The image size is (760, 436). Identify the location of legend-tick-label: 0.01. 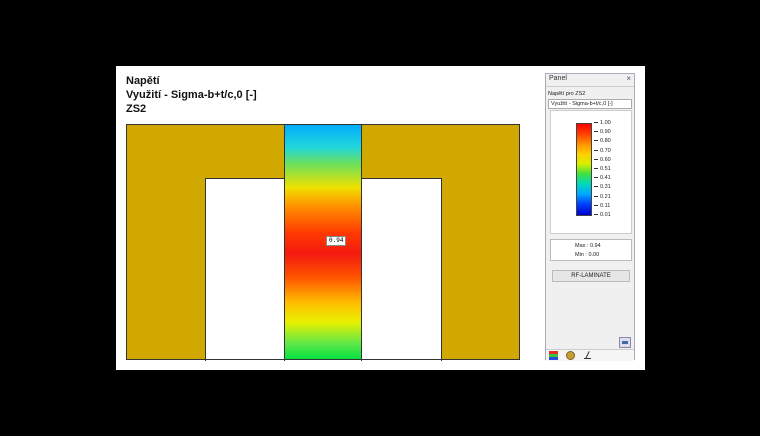
(602, 215).